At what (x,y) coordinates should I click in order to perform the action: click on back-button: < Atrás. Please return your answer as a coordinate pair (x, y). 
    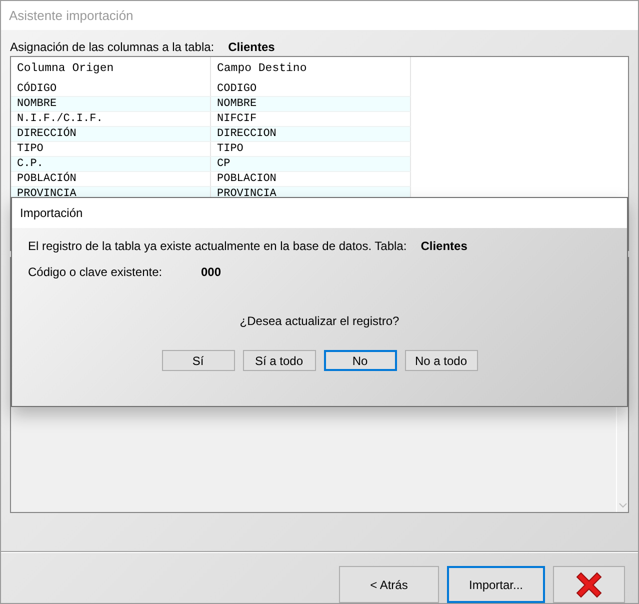
    Looking at the image, I should click on (389, 584).